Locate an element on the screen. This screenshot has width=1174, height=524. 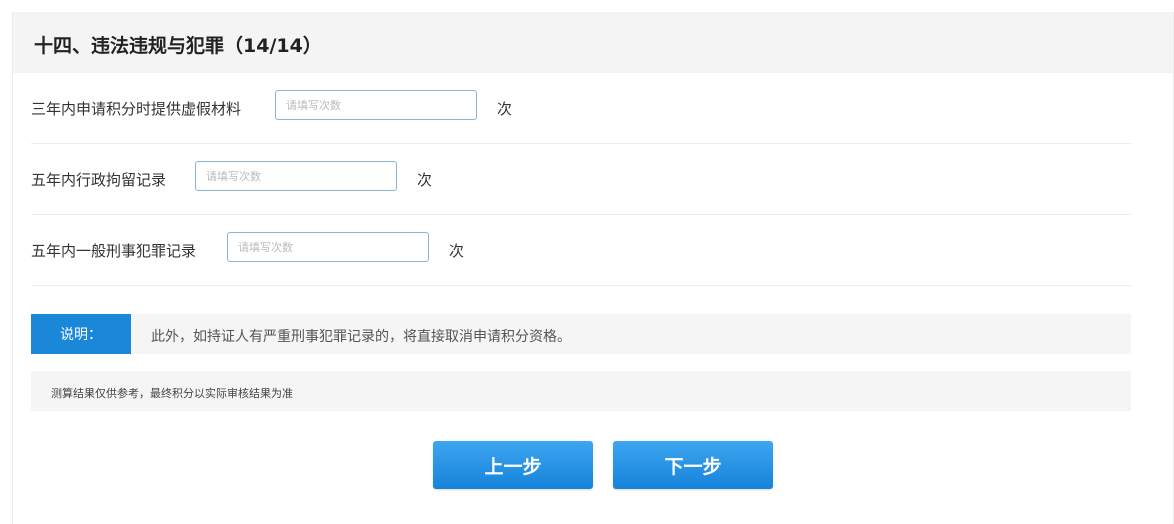
detention-count-input is located at coordinates (296, 176).